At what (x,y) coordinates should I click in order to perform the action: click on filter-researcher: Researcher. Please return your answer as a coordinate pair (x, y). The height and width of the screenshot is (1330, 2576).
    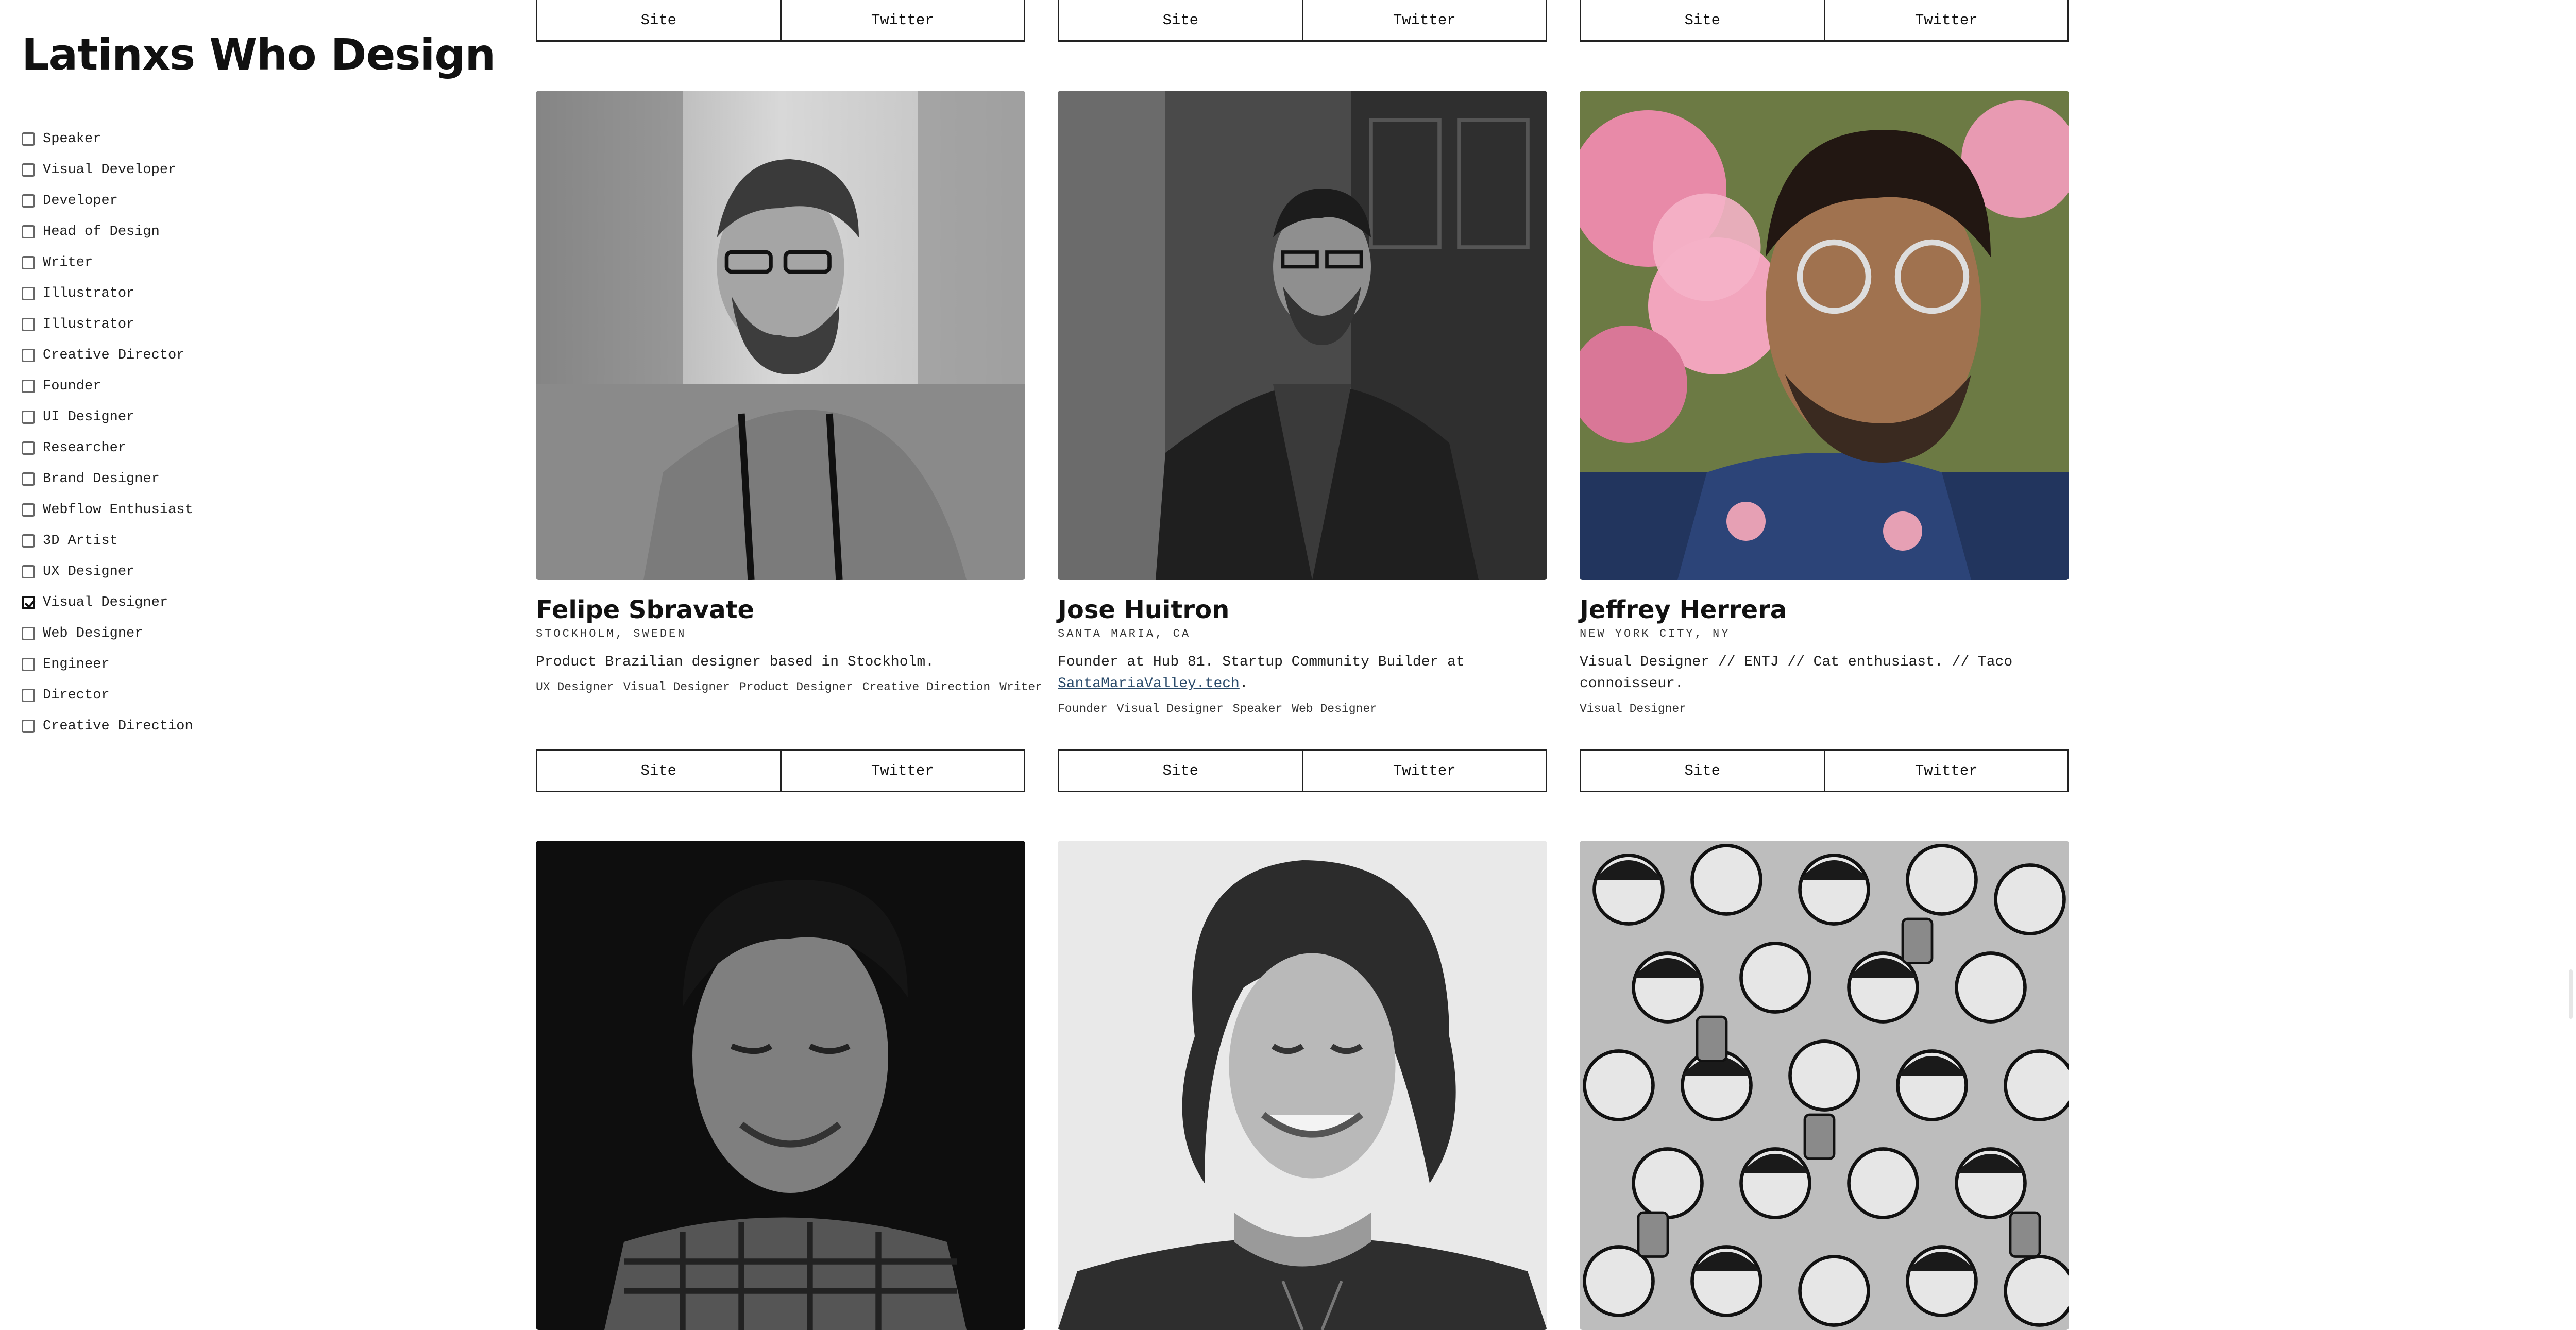
    Looking at the image, I should click on (253, 448).